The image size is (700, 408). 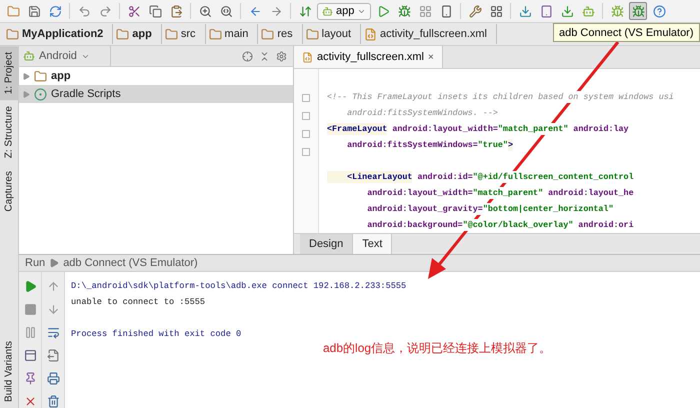 I want to click on phone-icon, so click(x=446, y=11).